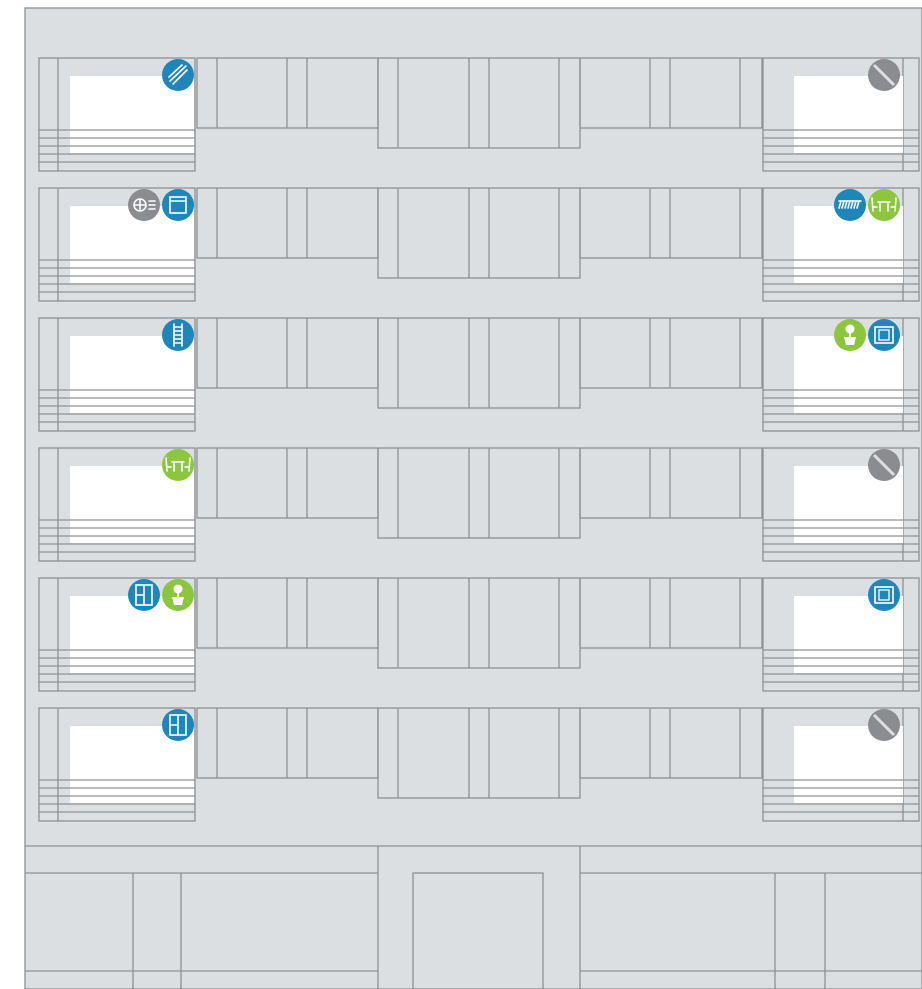  I want to click on clothes-drying-icon, so click(178, 75).